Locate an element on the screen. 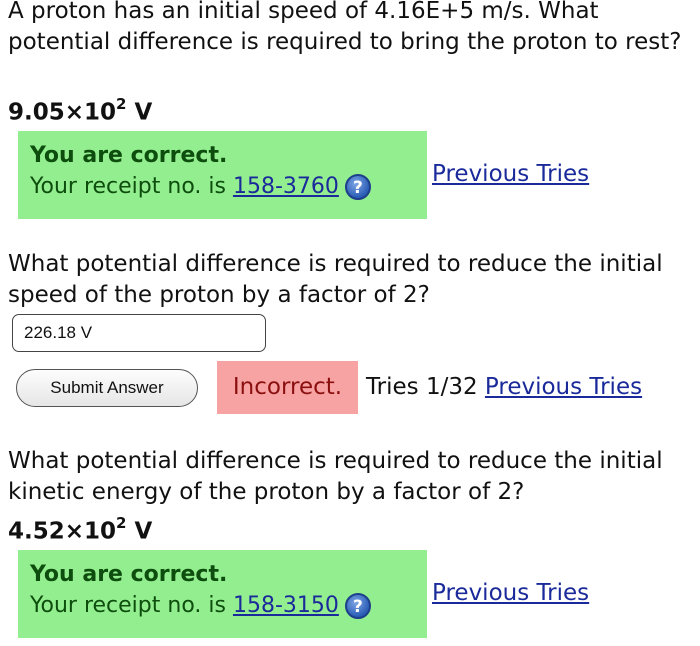  receipt-number-link: 158-3150 is located at coordinates (286, 605).